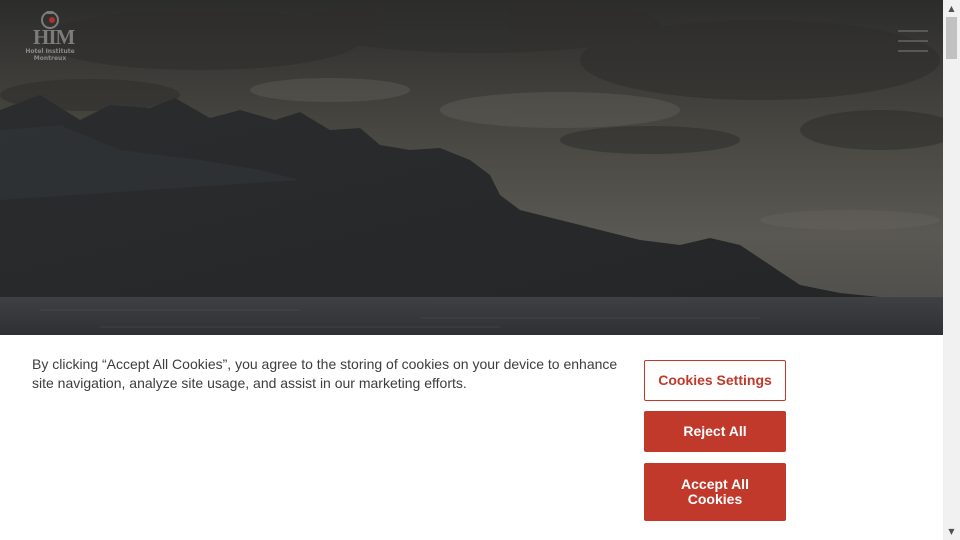  I want to click on logo-line-1: Hotel Institute, so click(50, 51).